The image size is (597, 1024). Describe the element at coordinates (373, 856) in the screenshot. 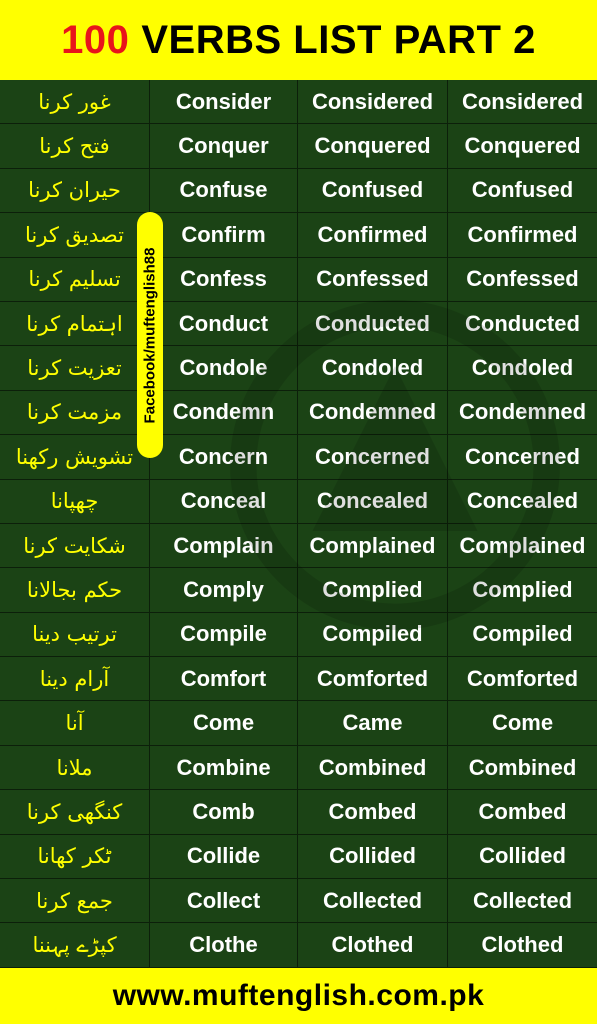

I see `past-form: Collided` at that location.